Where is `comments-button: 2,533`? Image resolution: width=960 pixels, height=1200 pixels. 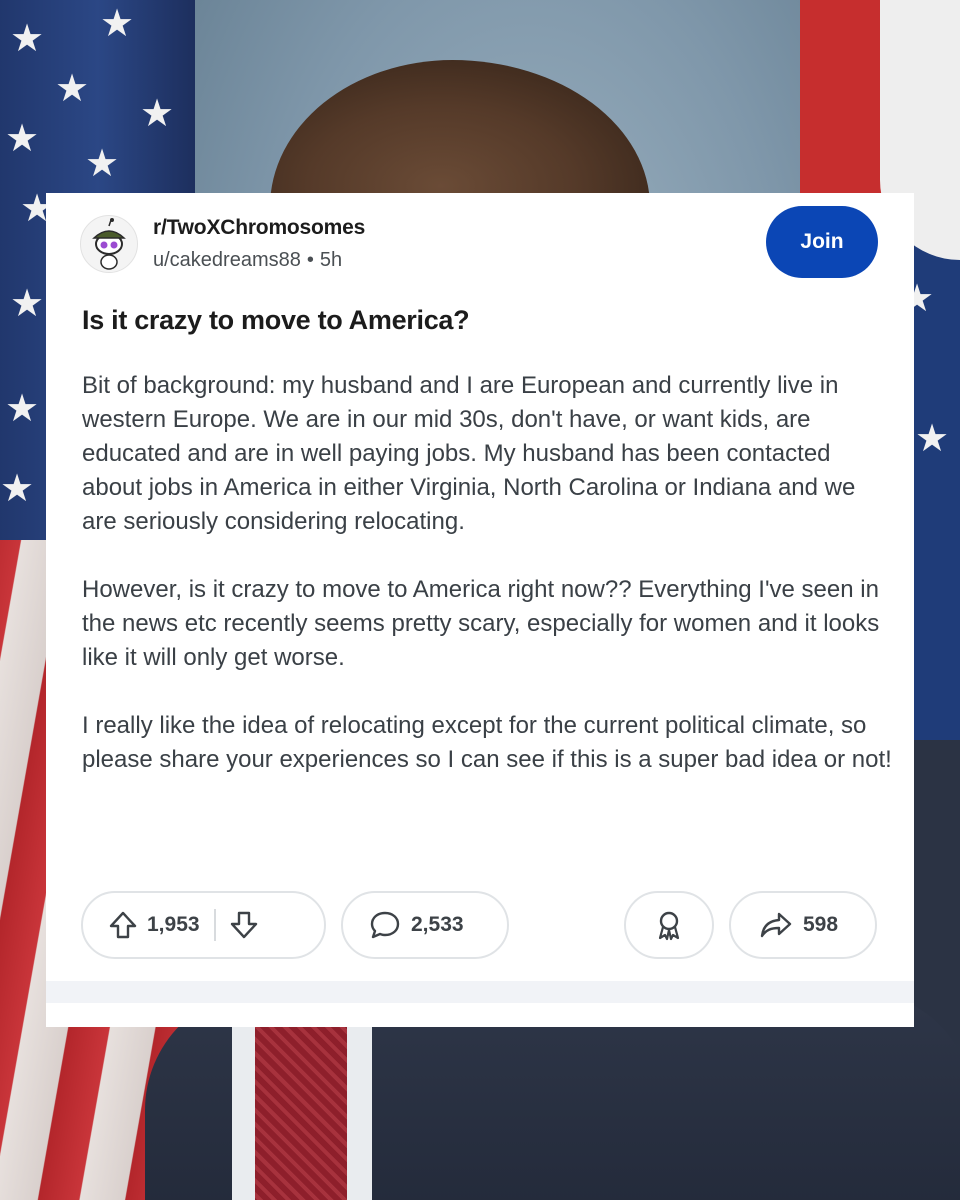 comments-button: 2,533 is located at coordinates (425, 925).